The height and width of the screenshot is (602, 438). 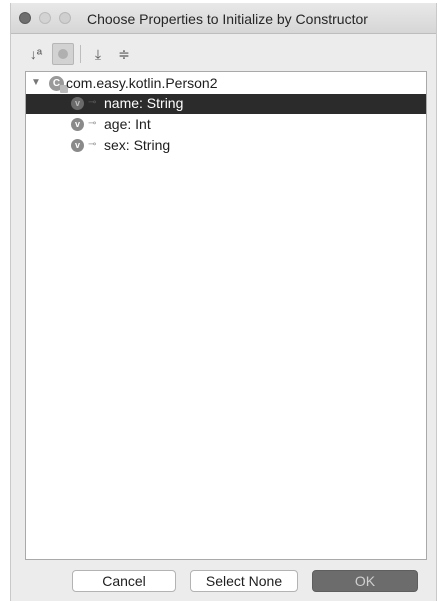 What do you see at coordinates (226, 84) in the screenshot?
I see `tree-root-row: ▼ C com.easy.kotlin.Person2` at bounding box center [226, 84].